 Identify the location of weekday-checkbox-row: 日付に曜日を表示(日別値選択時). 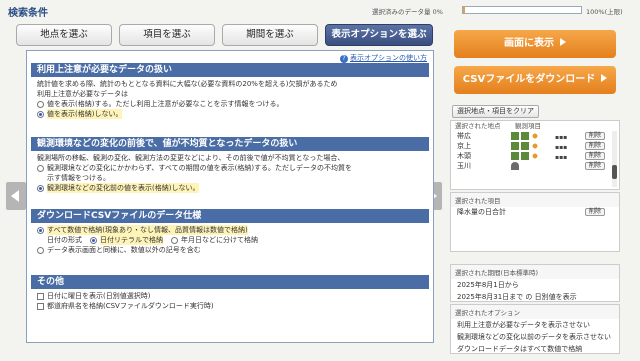
(230, 296).